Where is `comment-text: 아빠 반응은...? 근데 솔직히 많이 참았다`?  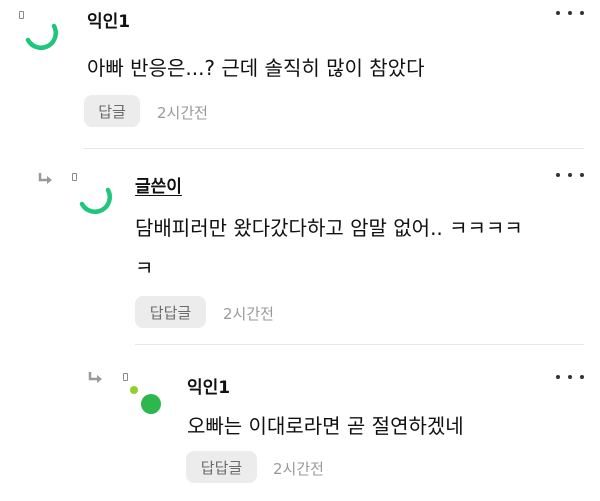
comment-text: 아빠 반응은...? 근데 솔직히 많이 참았다 is located at coordinates (256, 68).